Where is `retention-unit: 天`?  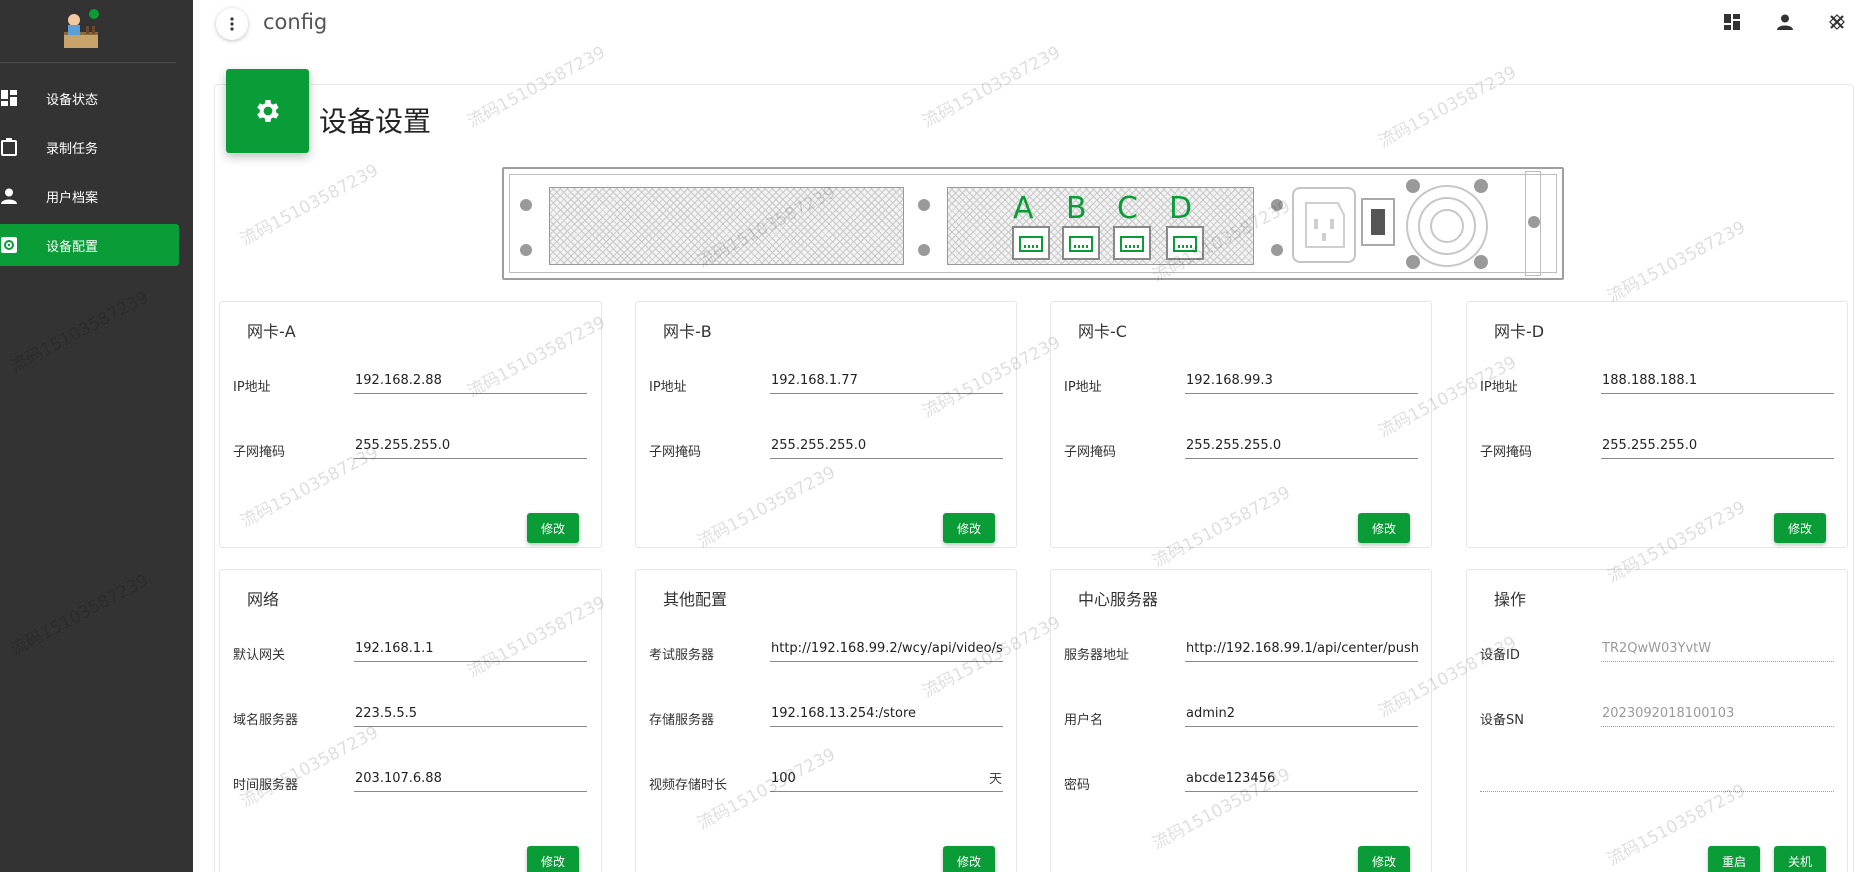 retention-unit: 天 is located at coordinates (996, 779).